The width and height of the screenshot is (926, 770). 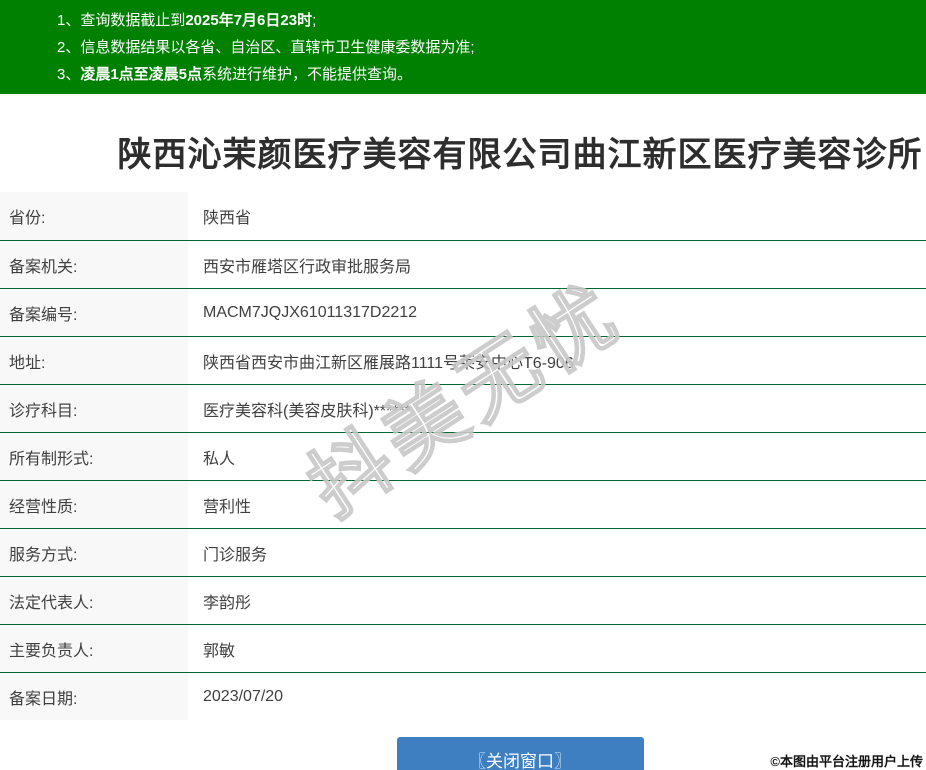 What do you see at coordinates (94, 456) in the screenshot?
I see `row-label: 所有制形式:` at bounding box center [94, 456].